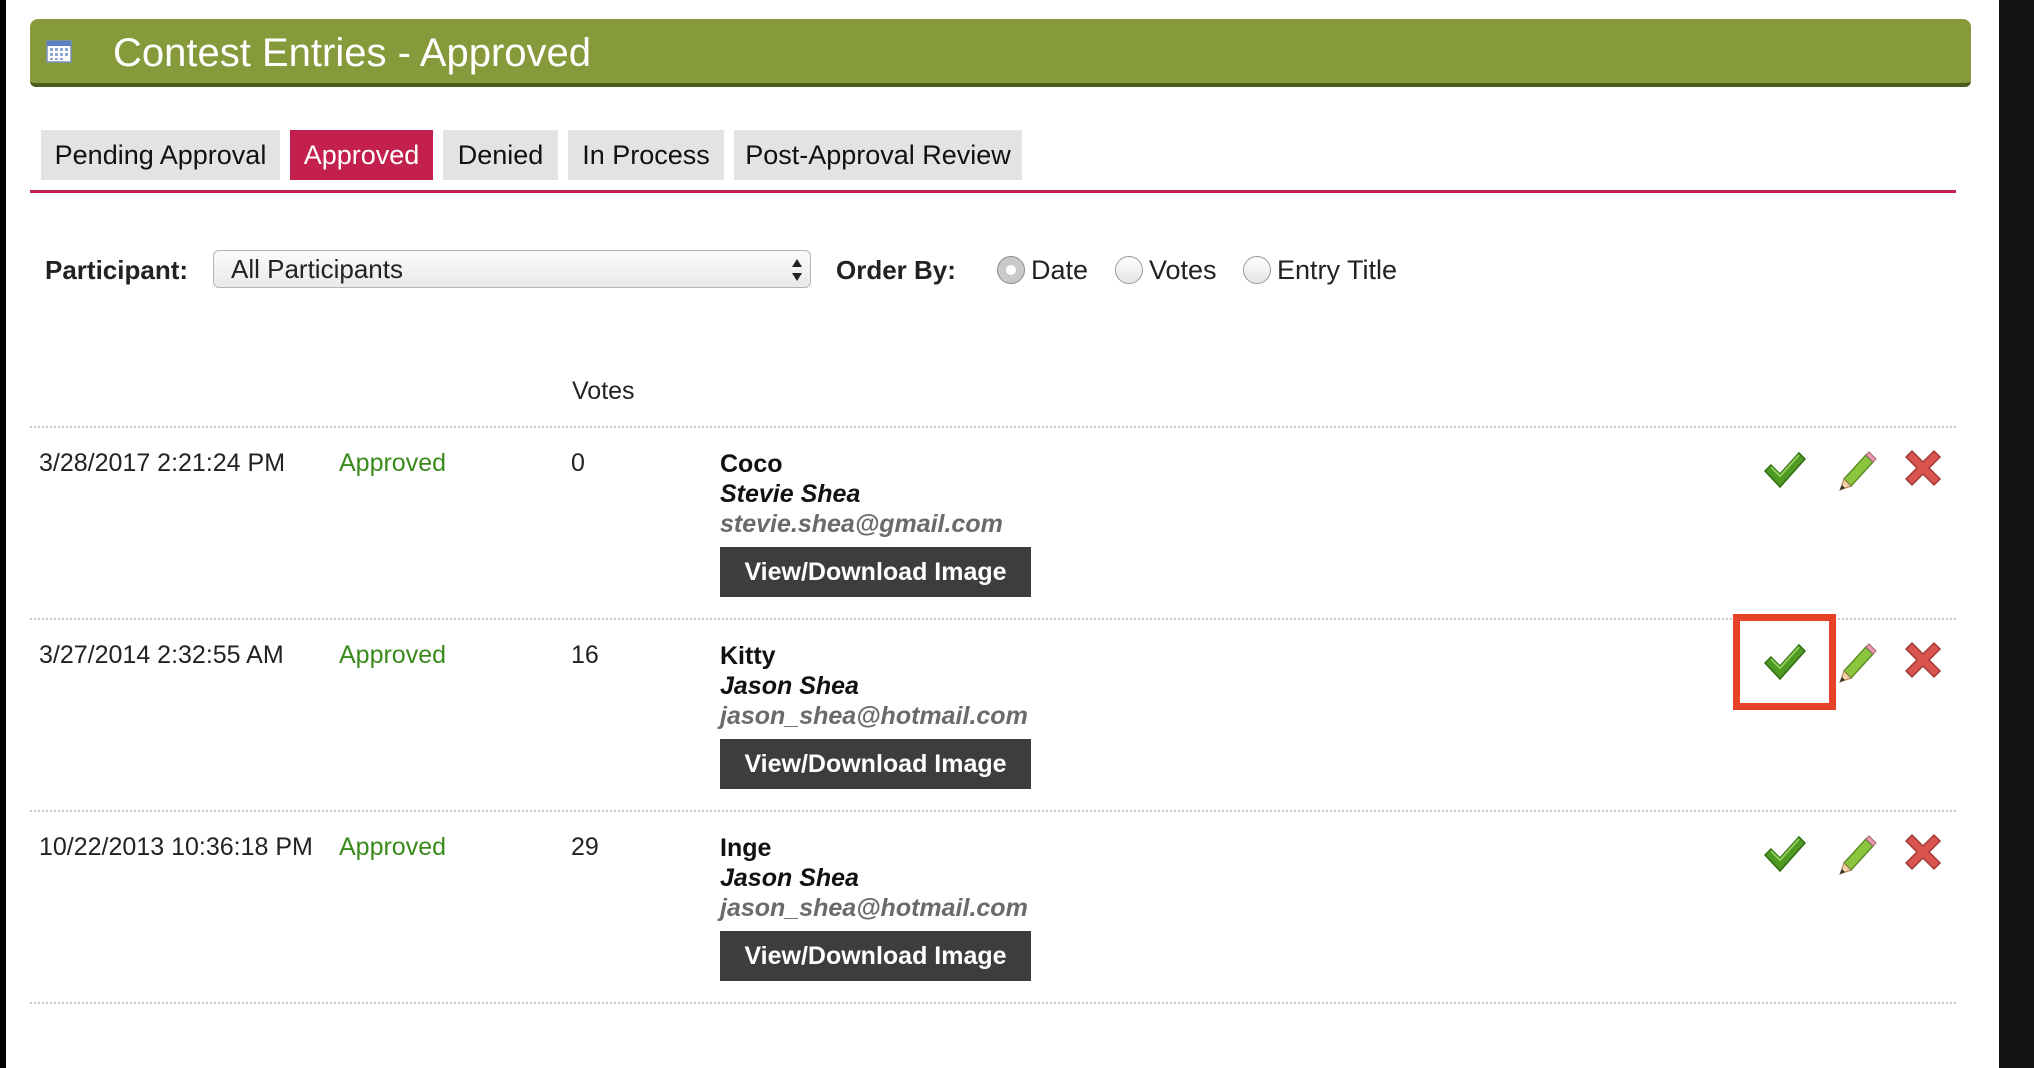  What do you see at coordinates (162, 463) in the screenshot?
I see `entry-date: 3/28/2017 2:21:24 PM` at bounding box center [162, 463].